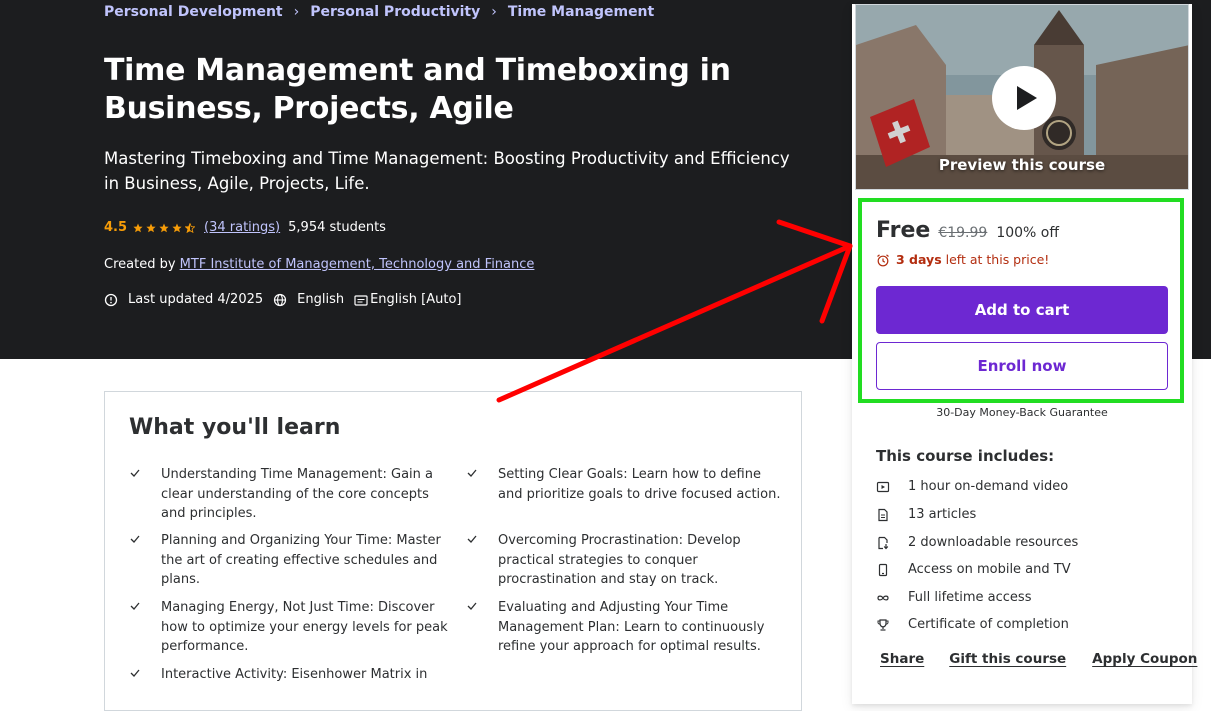 The width and height of the screenshot is (1211, 711). What do you see at coordinates (321, 299) in the screenshot?
I see `course-language: English` at bounding box center [321, 299].